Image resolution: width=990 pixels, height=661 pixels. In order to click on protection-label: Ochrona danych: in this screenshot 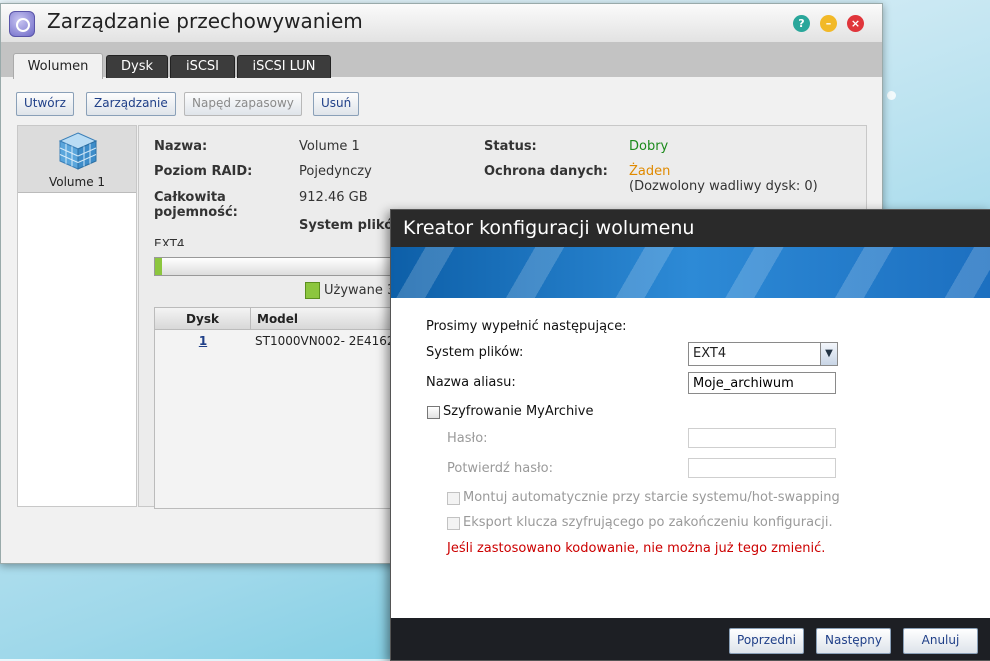, I will do `click(546, 171)`.